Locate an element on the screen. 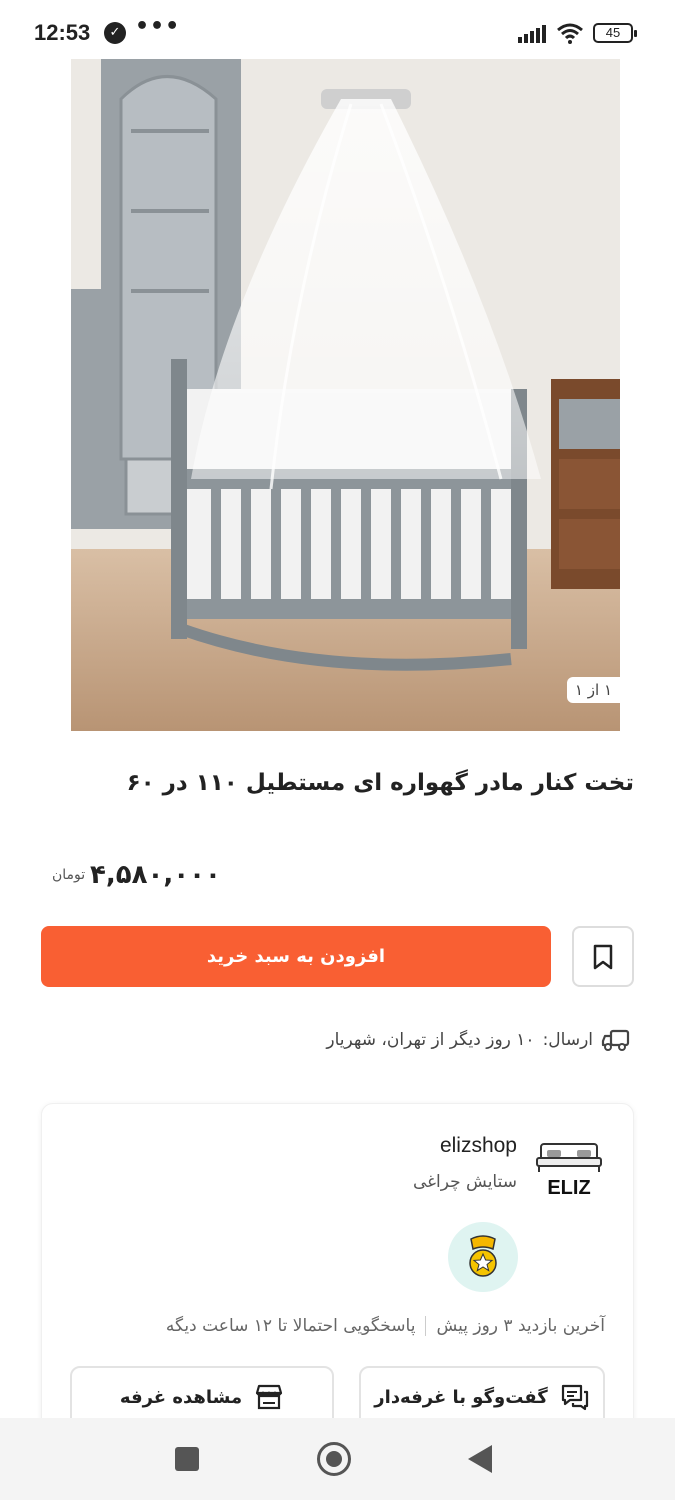 The image size is (675, 1500). more-notifications-icon: ••• is located at coordinates (158, 26).